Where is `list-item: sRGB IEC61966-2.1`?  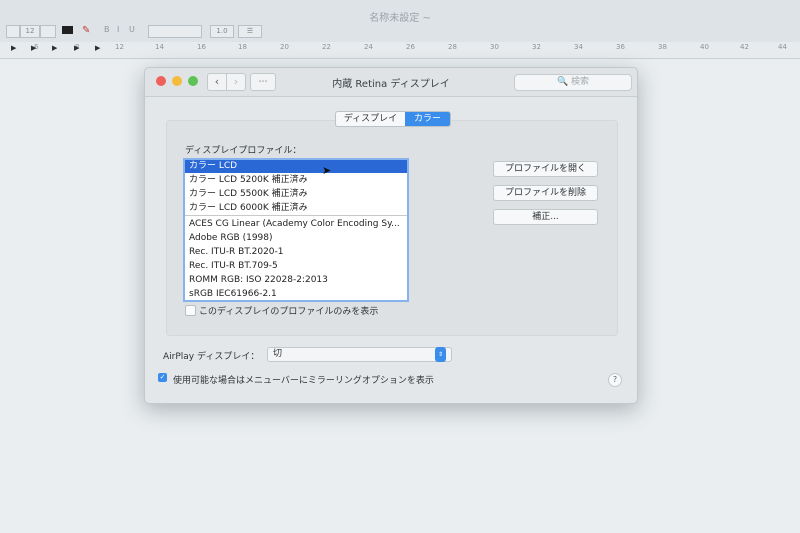
list-item: sRGB IEC61966-2.1 is located at coordinates (296, 294).